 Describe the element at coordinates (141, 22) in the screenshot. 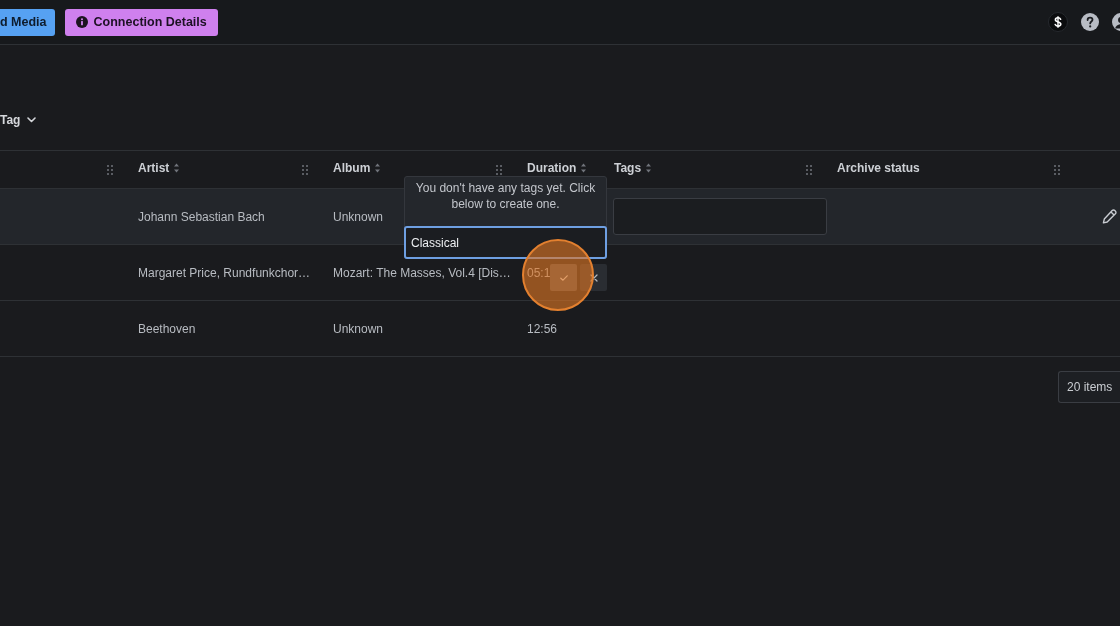

I see `connection-details-button: Connection Details` at that location.